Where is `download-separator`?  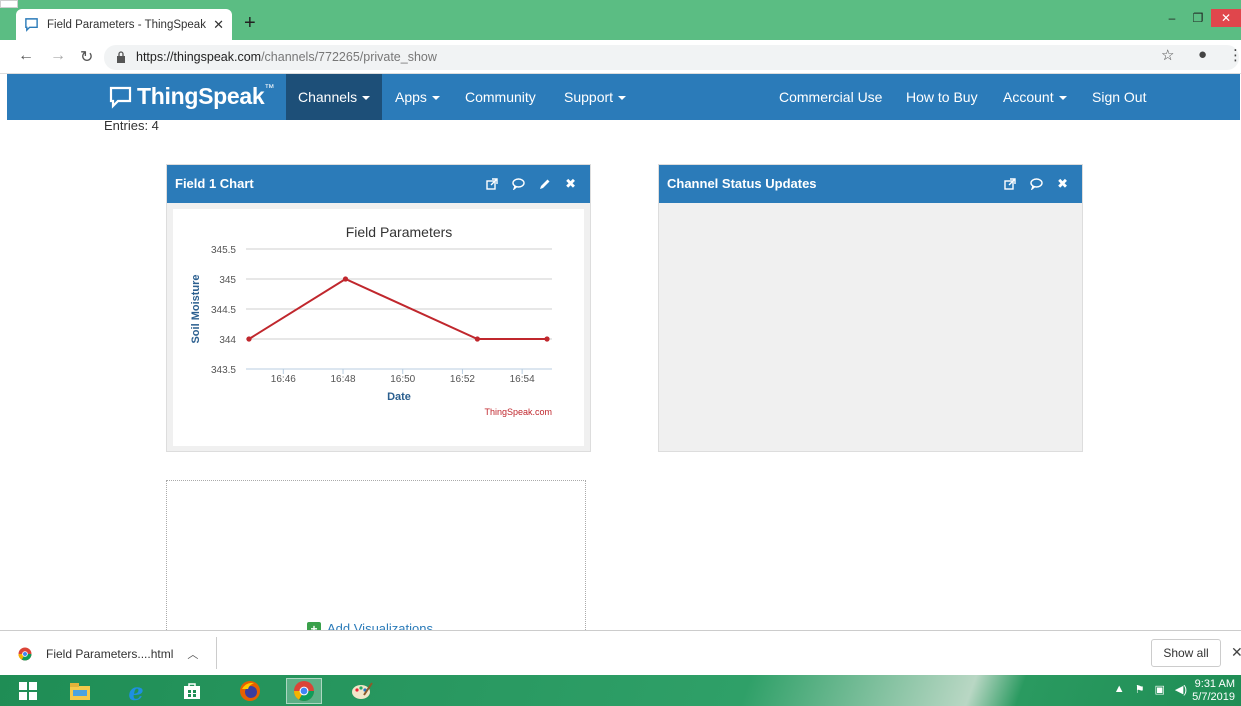 download-separator is located at coordinates (216, 653).